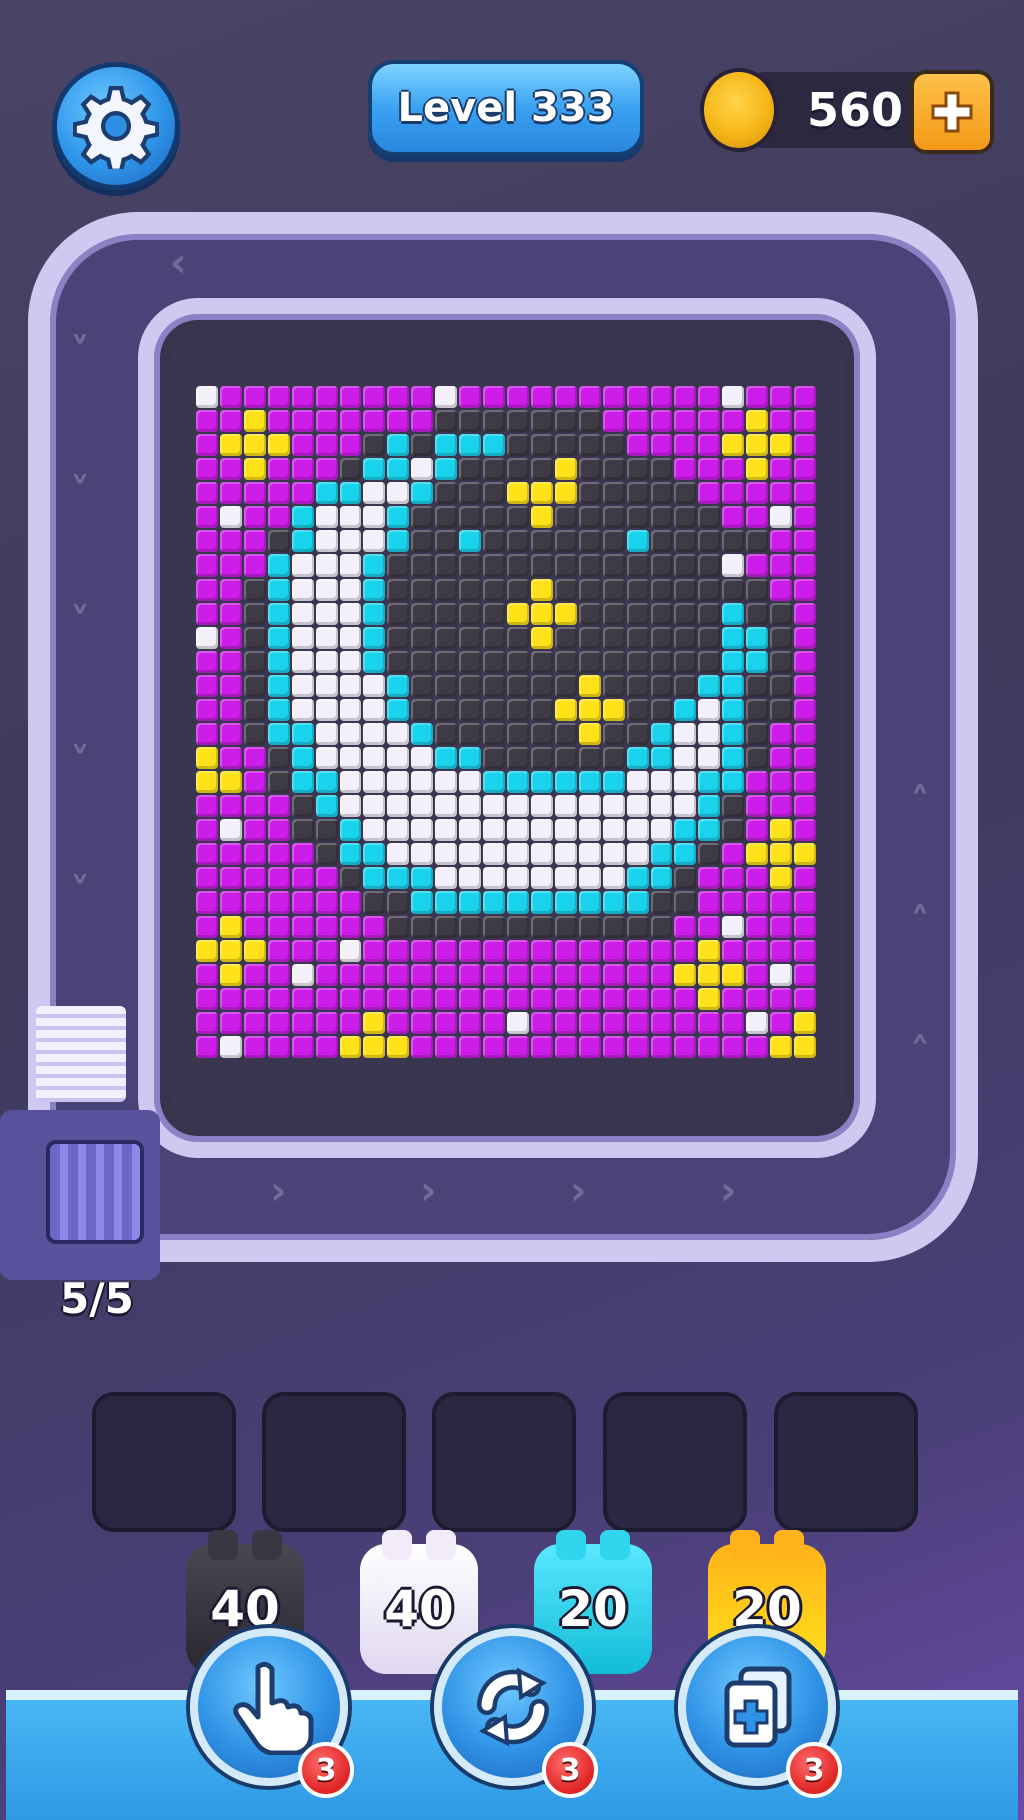 The image size is (1024, 1820). Describe the element at coordinates (952, 112) in the screenshot. I see `add-coins-button` at that location.